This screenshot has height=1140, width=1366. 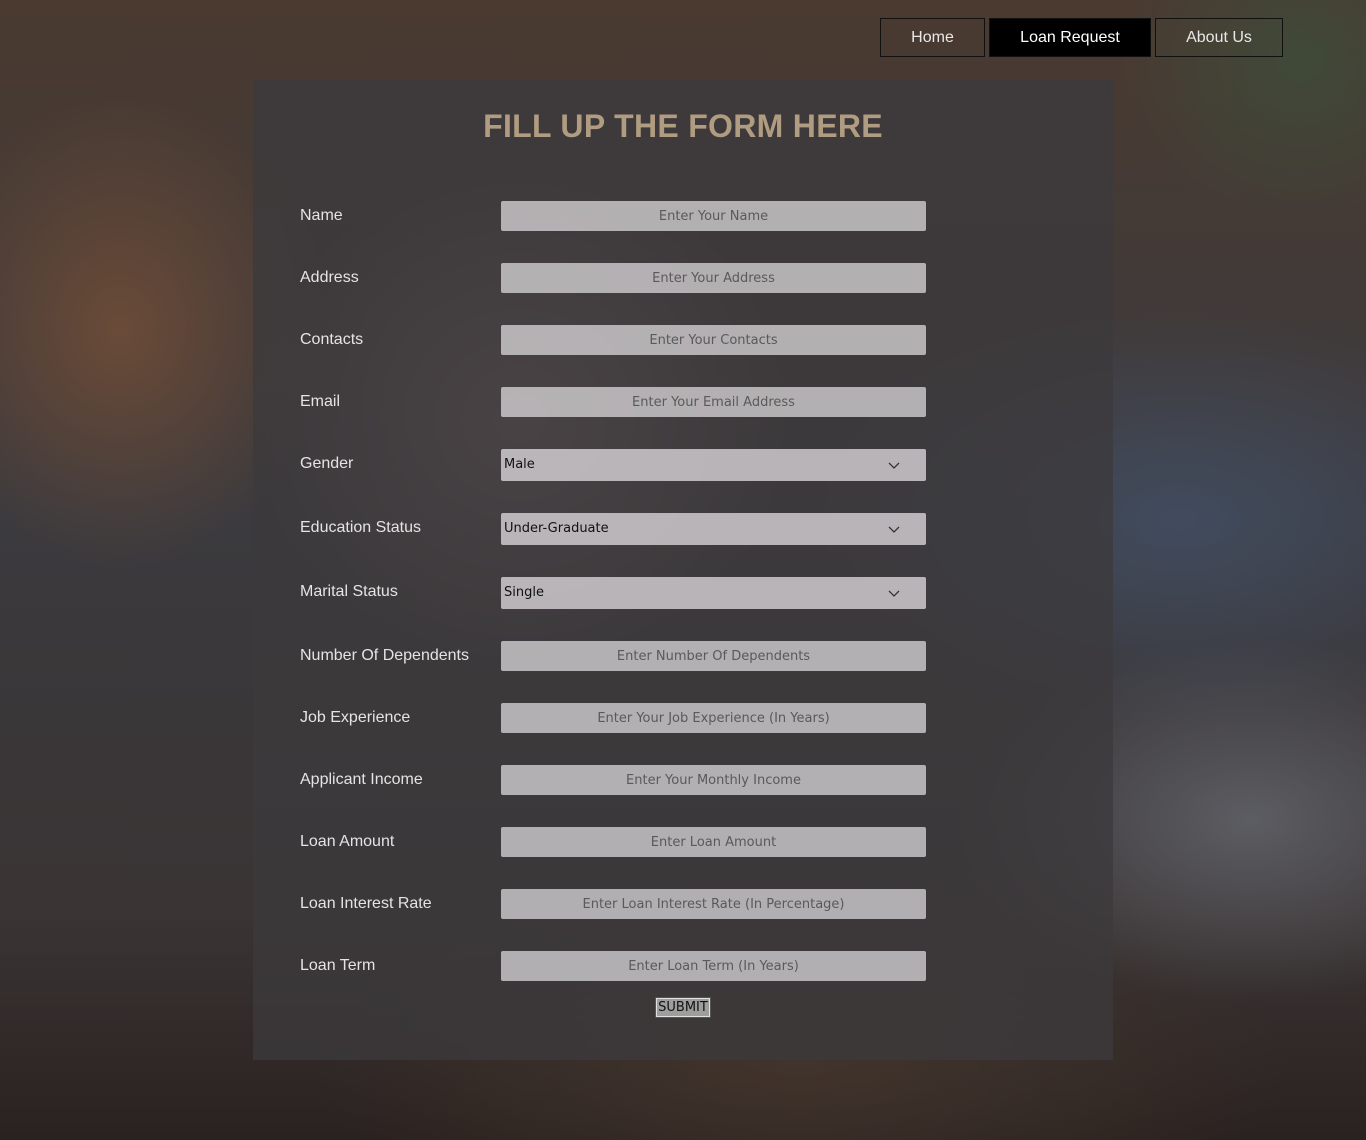 I want to click on experience-row: Job Experience, so click(x=613, y=718).